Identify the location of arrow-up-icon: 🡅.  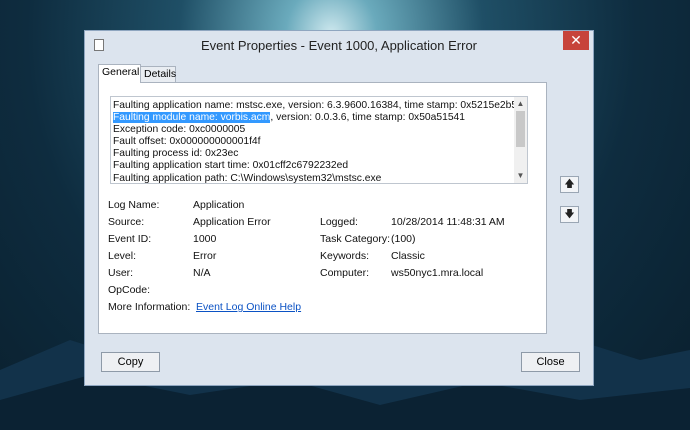
(569, 184).